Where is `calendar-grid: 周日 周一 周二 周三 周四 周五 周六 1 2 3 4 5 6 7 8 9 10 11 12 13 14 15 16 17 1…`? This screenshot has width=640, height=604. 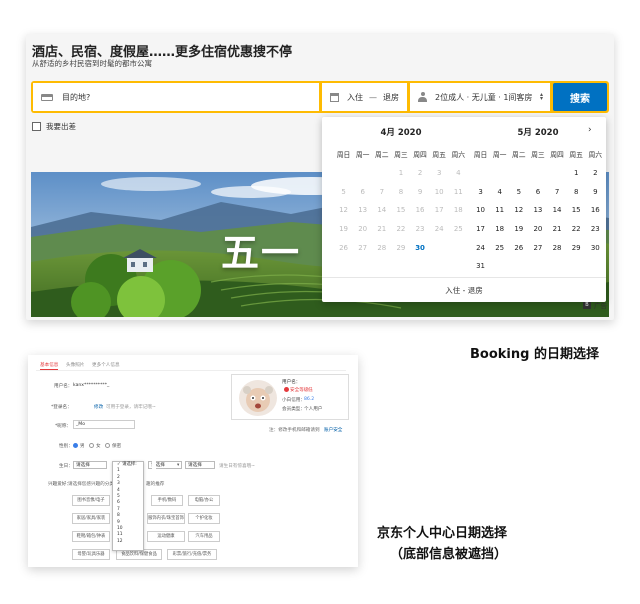 calendar-grid: 周日 周一 周二 周三 周四 周五 周六 1 2 3 4 5 6 7 8 9 10 11 12 13 14 15 16 17 1… is located at coordinates (538, 210).